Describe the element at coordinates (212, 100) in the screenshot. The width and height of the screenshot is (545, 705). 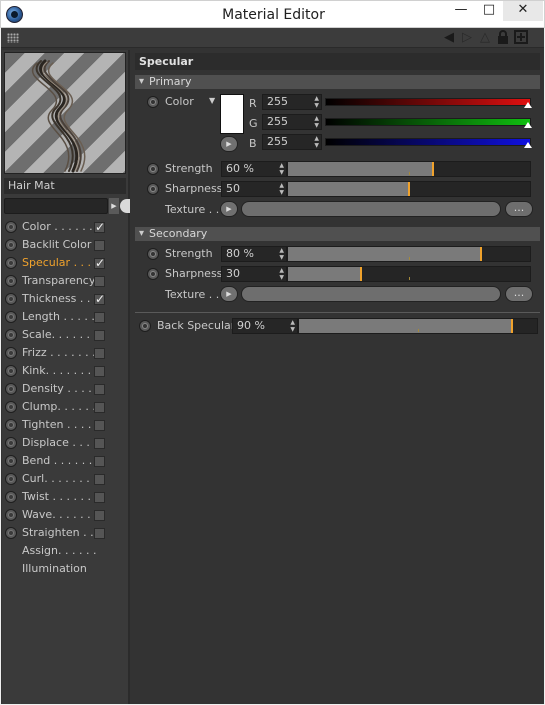
I see `color-dropdown-arrow-icon: ▼` at that location.